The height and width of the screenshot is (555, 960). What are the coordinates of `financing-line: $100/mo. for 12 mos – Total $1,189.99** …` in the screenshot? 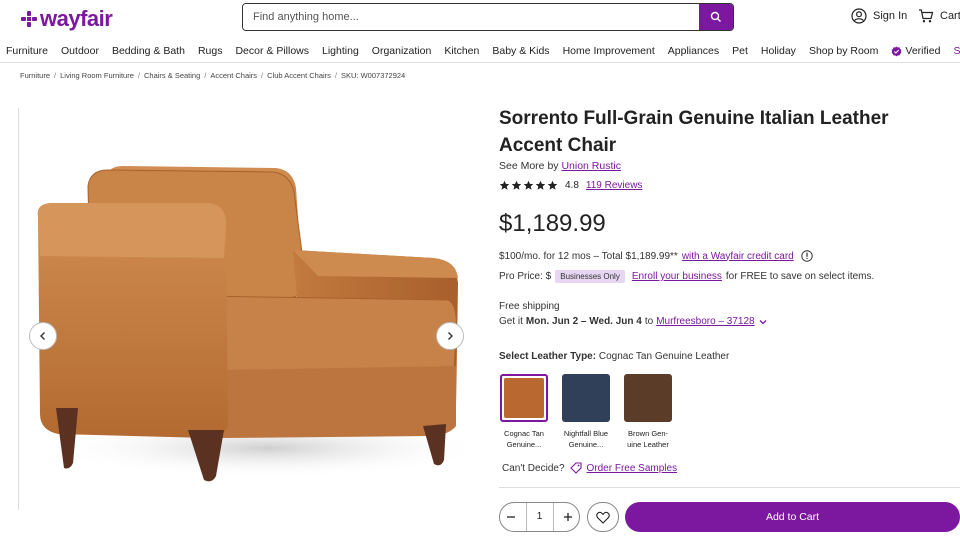 It's located at (656, 256).